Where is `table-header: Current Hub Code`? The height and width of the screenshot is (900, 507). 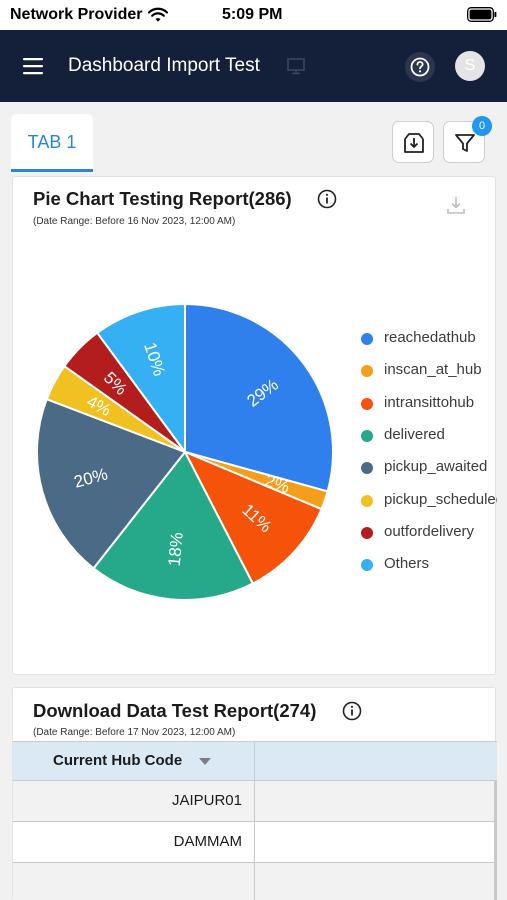
table-header: Current Hub Code is located at coordinates (255, 761).